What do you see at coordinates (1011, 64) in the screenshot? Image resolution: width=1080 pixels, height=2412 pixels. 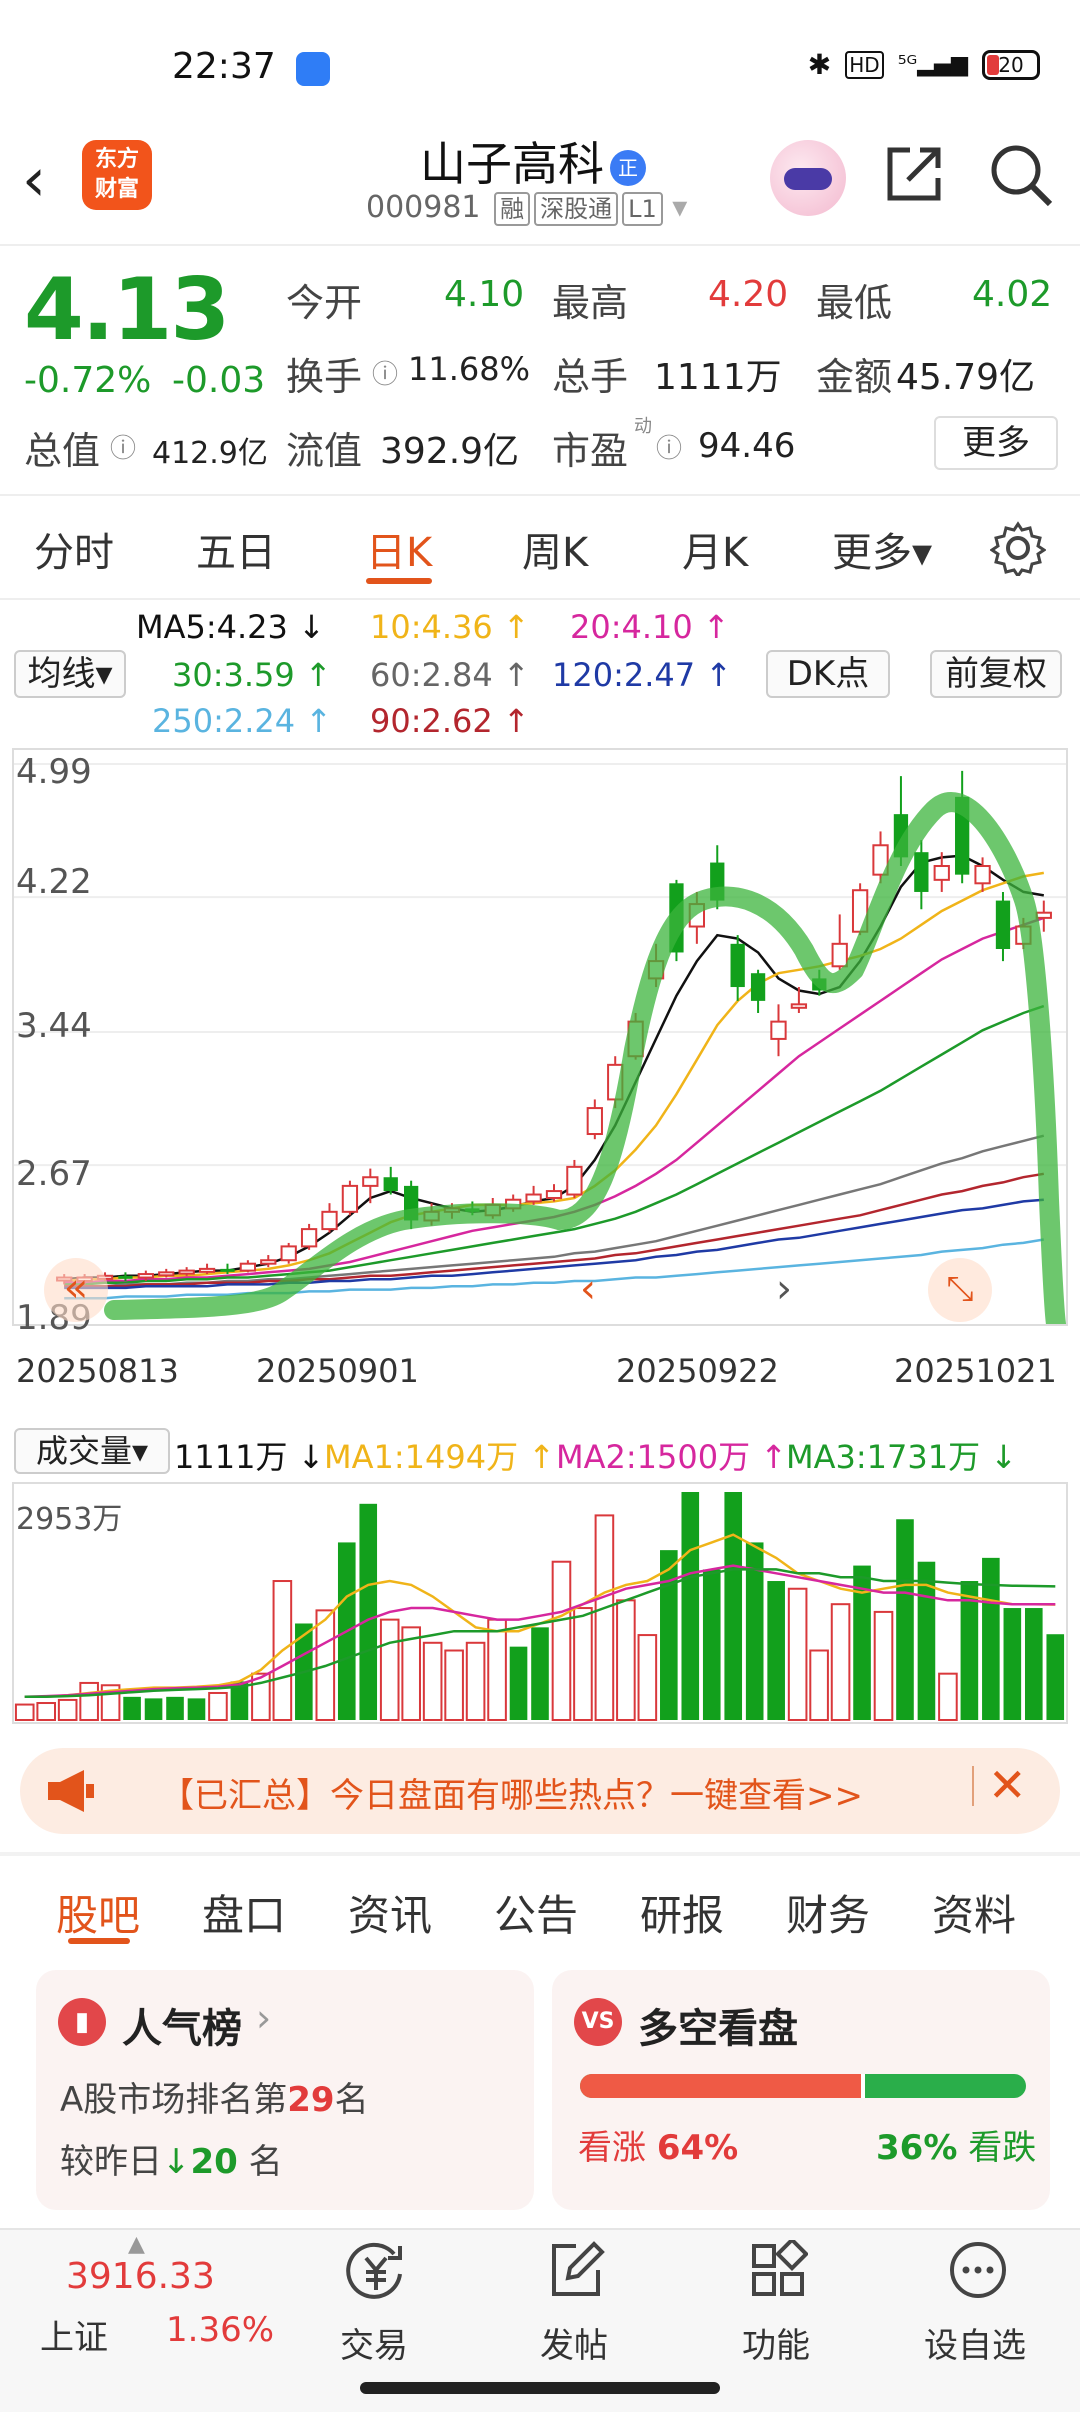 I see `battery-level: 20` at bounding box center [1011, 64].